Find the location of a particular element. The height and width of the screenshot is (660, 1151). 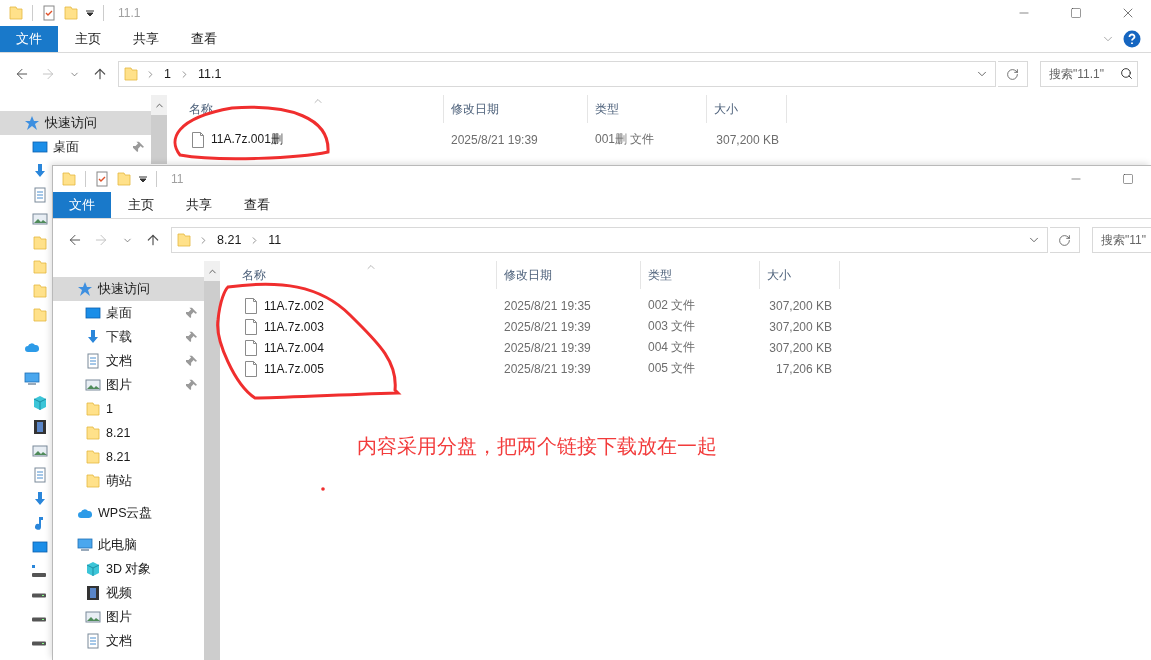

network-drive-icon is located at coordinates (39, 571).